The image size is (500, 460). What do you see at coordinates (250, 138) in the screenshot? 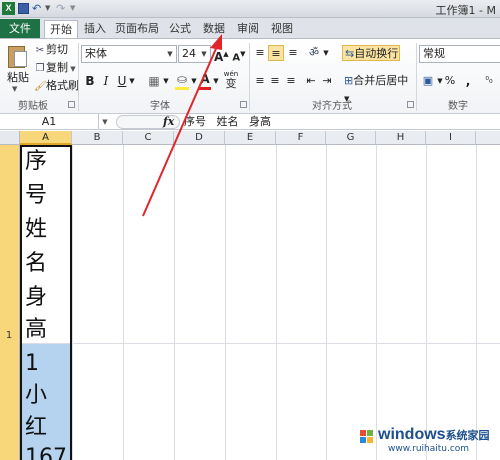
I see `column-header-e: E` at bounding box center [250, 138].